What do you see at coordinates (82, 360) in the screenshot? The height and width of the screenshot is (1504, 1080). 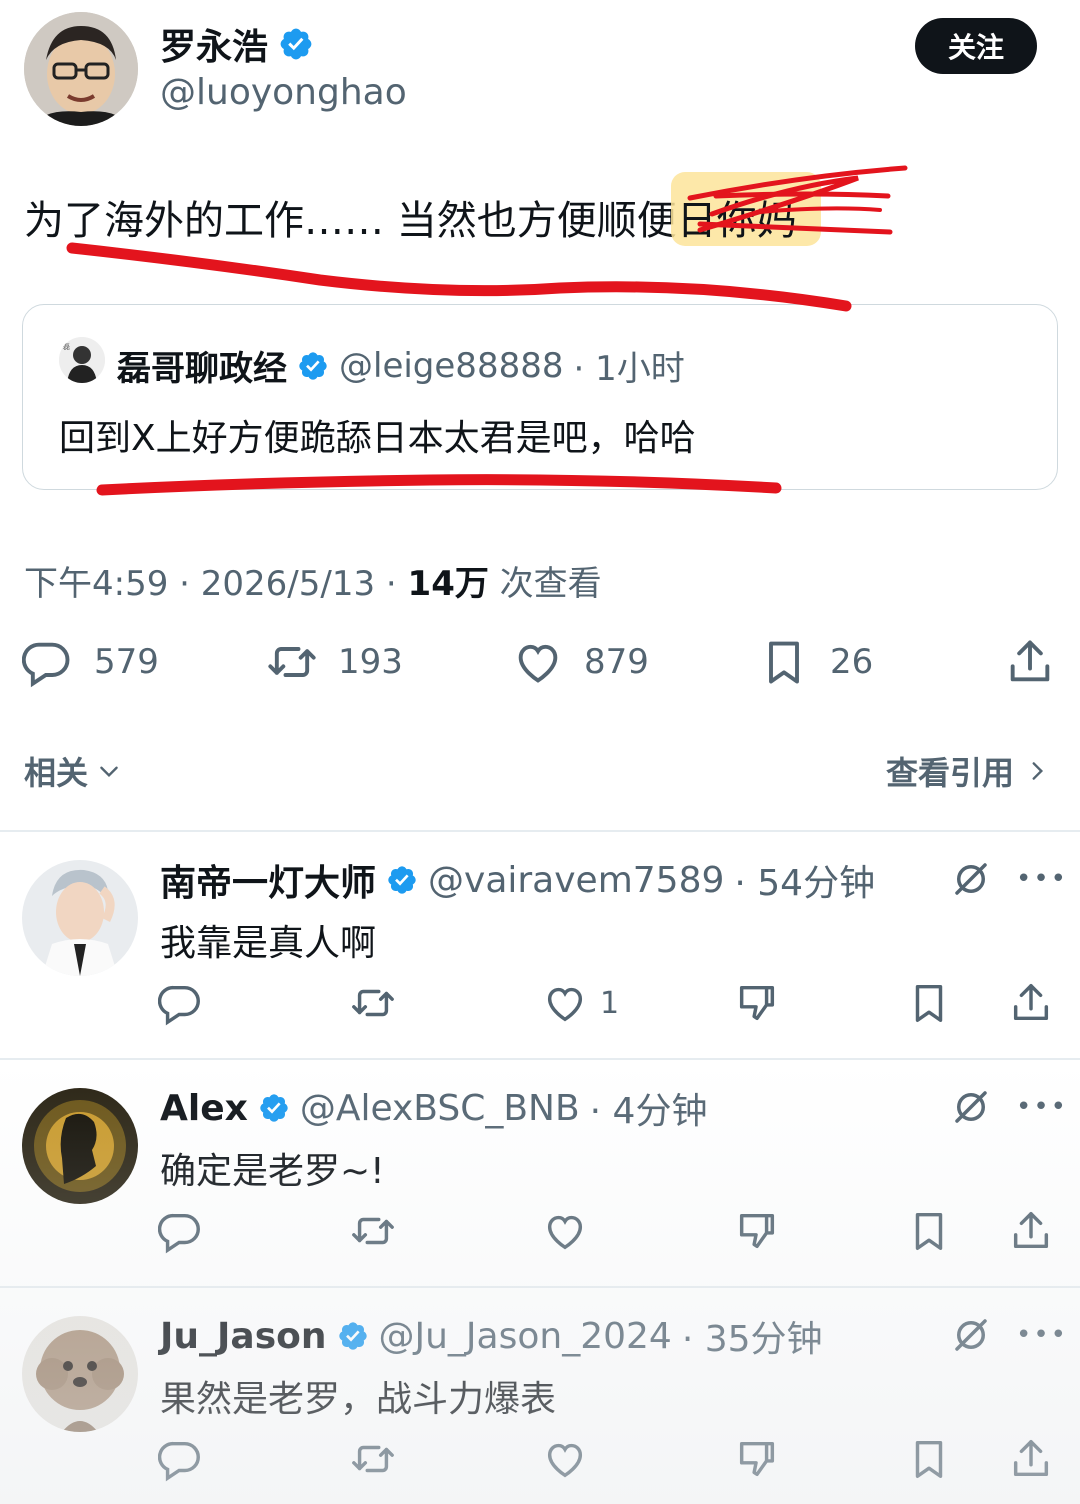 I see `quote-author-avatar: 磊` at bounding box center [82, 360].